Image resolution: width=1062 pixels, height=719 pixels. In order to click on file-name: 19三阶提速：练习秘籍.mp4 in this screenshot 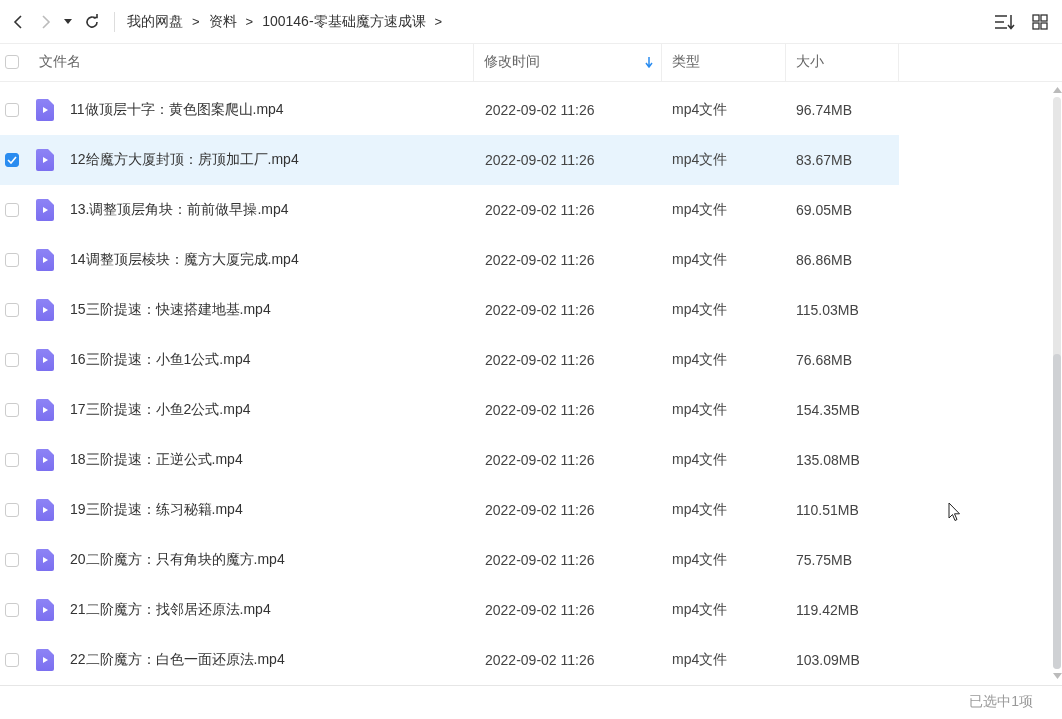, I will do `click(156, 509)`.